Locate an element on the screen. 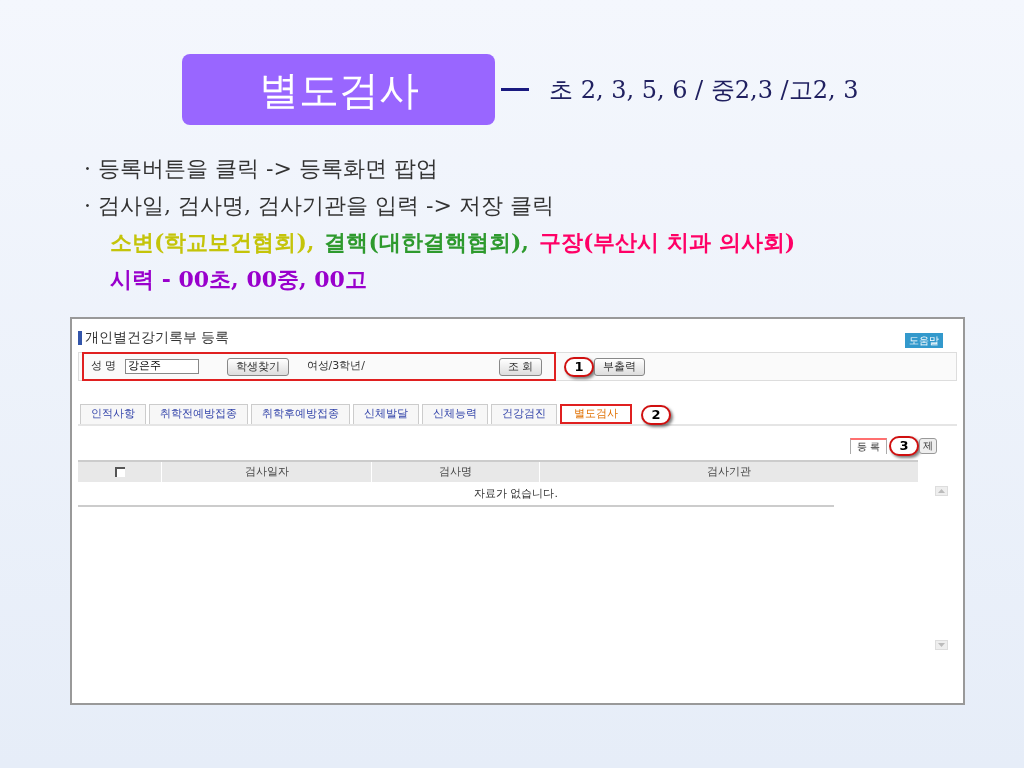 Image resolution: width=1024 pixels, height=768 pixels. note-text: 시력 - 00초, 00중, 00고 is located at coordinates (238, 279).